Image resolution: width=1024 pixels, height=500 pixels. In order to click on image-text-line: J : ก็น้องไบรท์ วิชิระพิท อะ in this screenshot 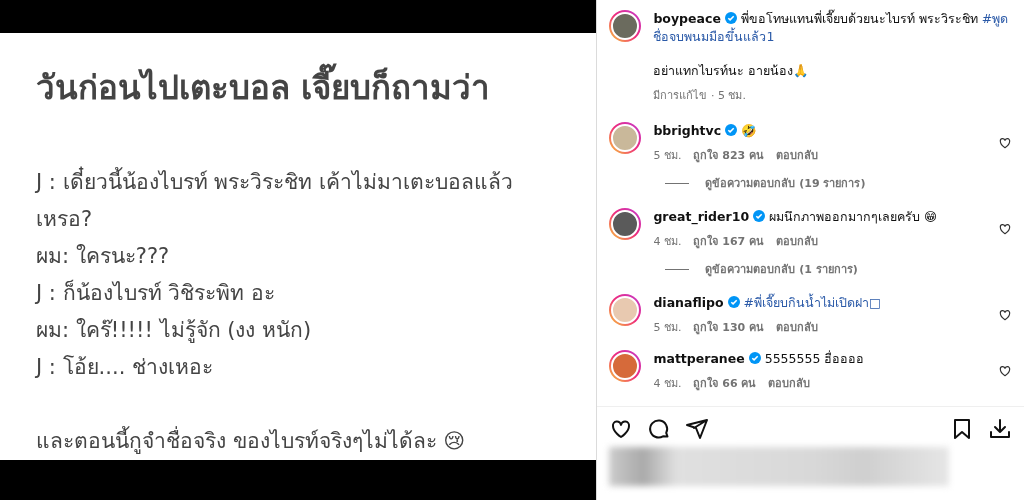, I will do `click(156, 293)`.